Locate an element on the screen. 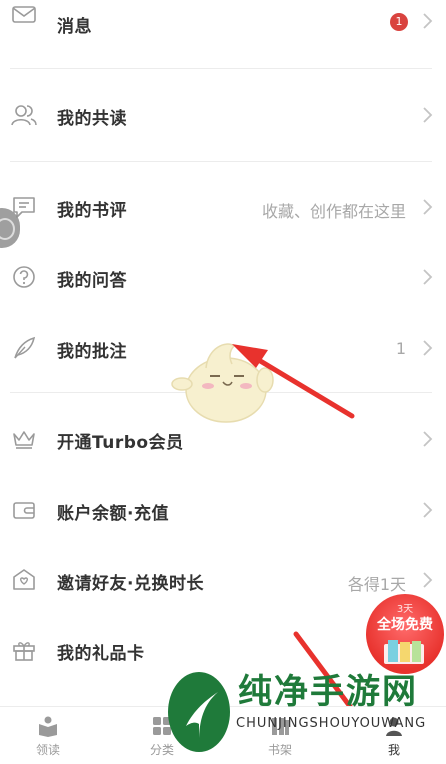  tab-lead-reading: 领读 is located at coordinates (48, 736).